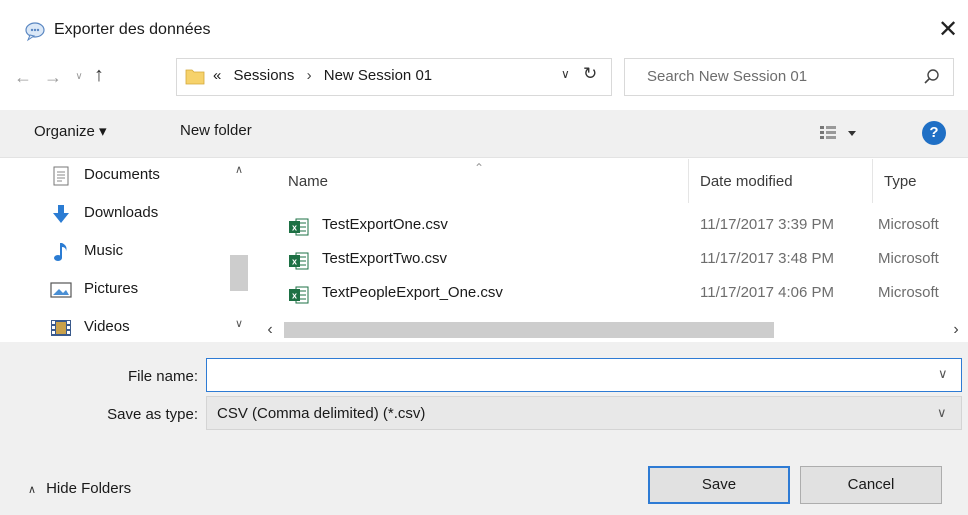 The width and height of the screenshot is (968, 515). I want to click on file-name-label: File name:, so click(162, 376).